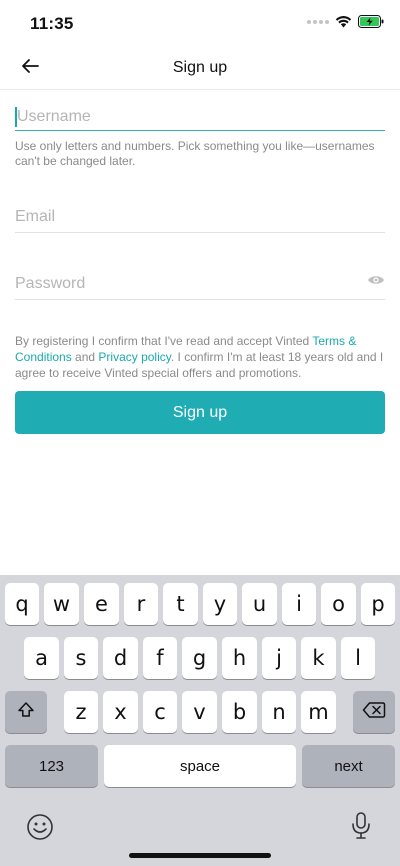 The height and width of the screenshot is (866, 400). I want to click on delete-key, so click(374, 712).